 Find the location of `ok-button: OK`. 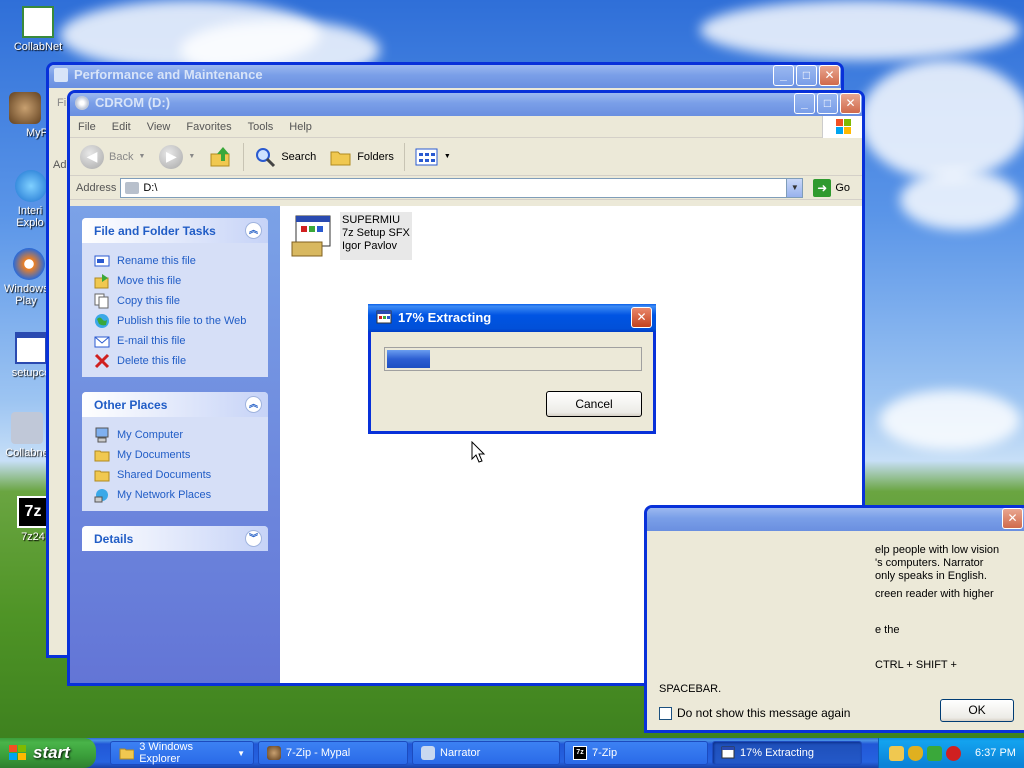

ok-button: OK is located at coordinates (977, 710).